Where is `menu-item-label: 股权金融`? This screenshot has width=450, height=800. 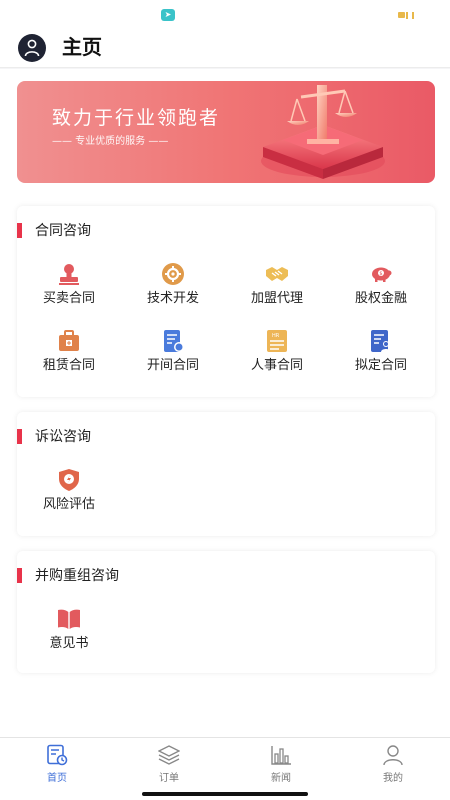 menu-item-label: 股权金融 is located at coordinates (380, 298).